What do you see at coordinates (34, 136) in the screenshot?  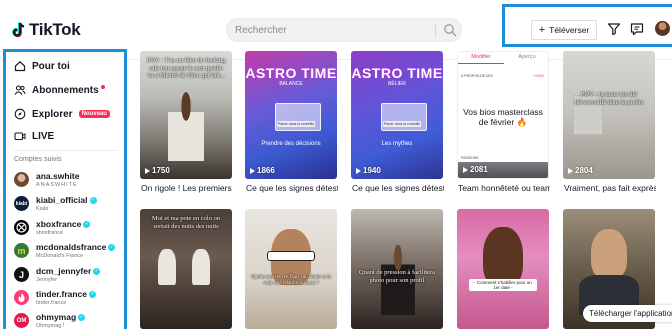 I see `nav-live: LIVE` at bounding box center [34, 136].